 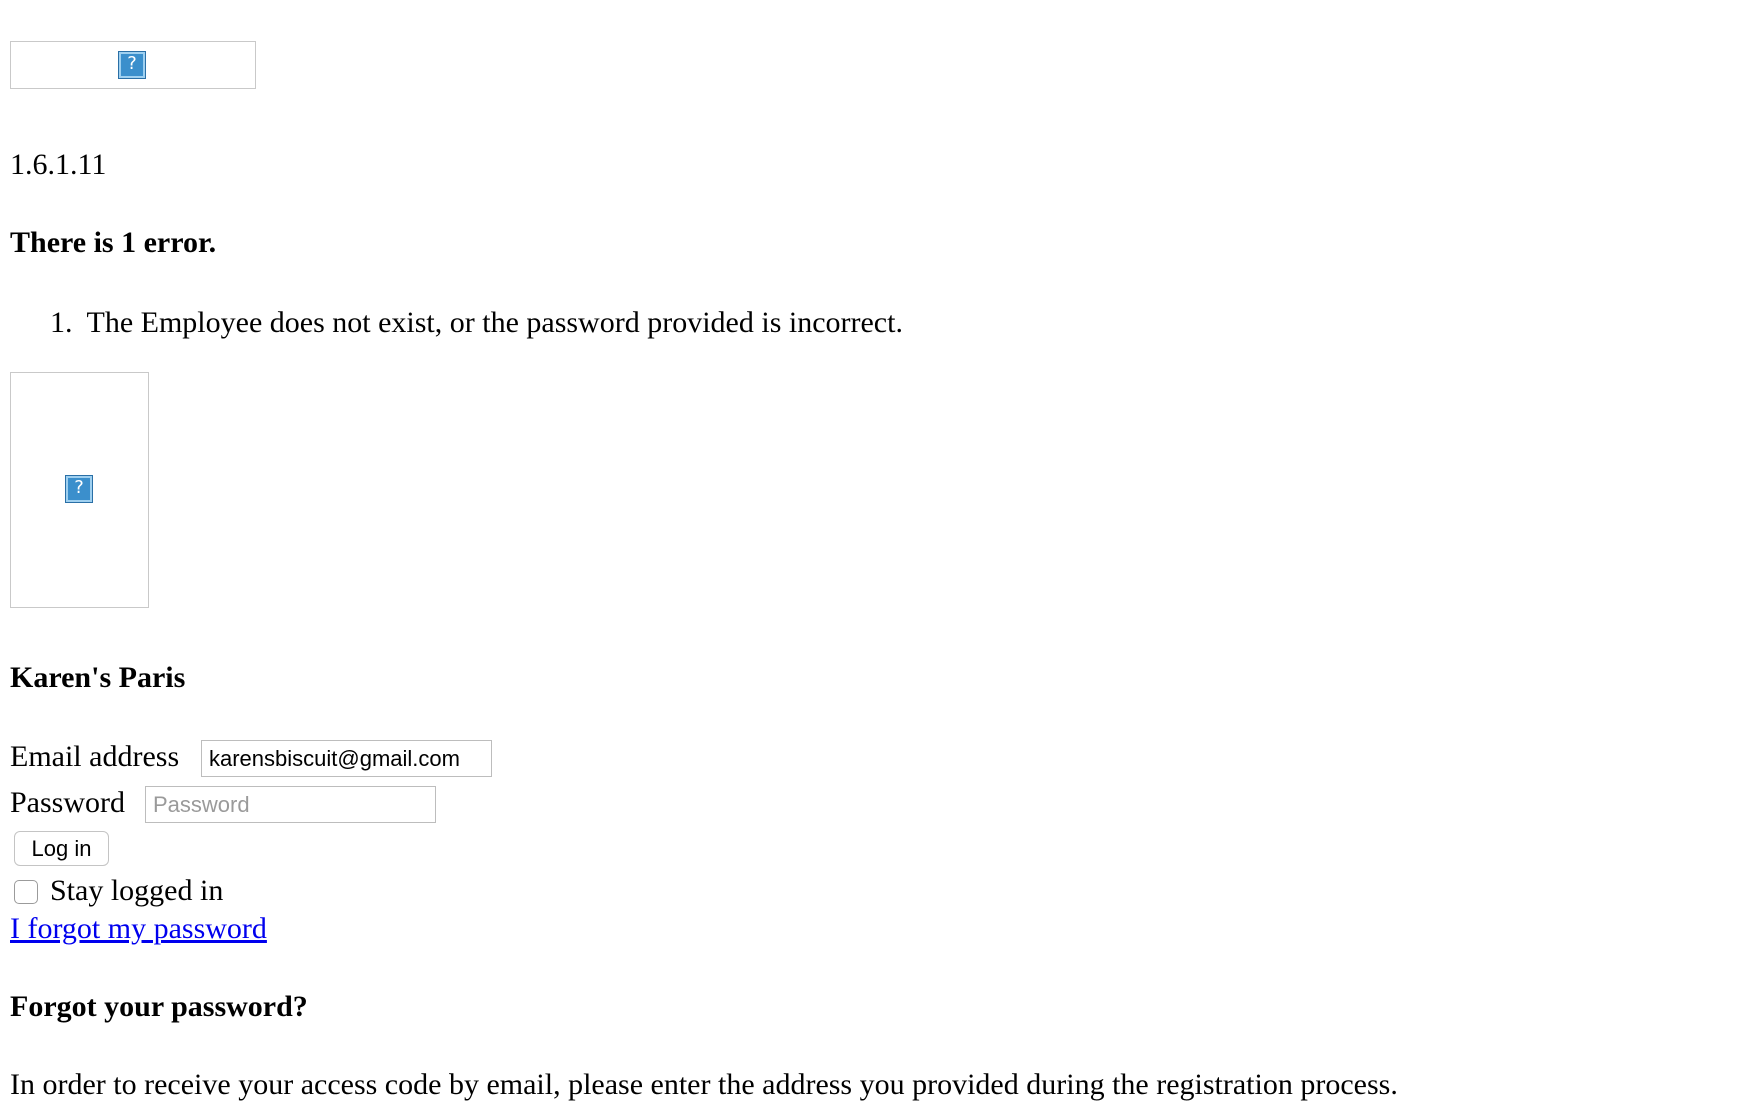 What do you see at coordinates (61, 322) in the screenshot?
I see `error-item-number: 1.` at bounding box center [61, 322].